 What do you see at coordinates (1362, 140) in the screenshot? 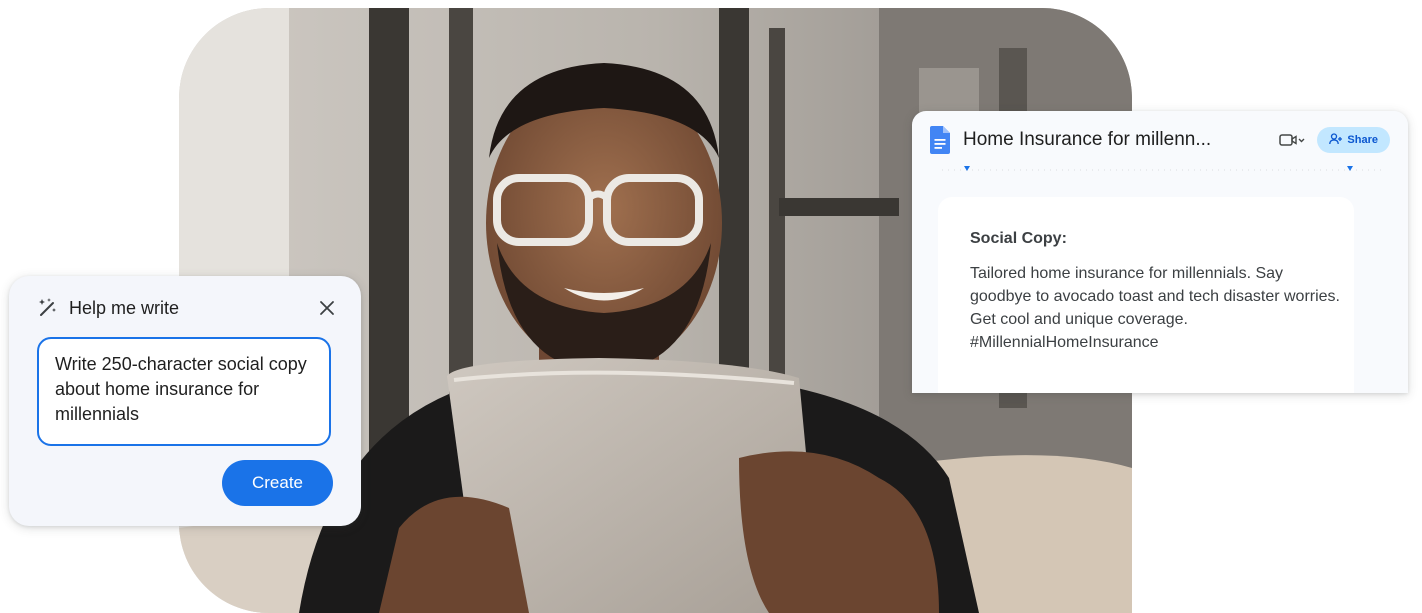
I see `share-label: Share` at bounding box center [1362, 140].